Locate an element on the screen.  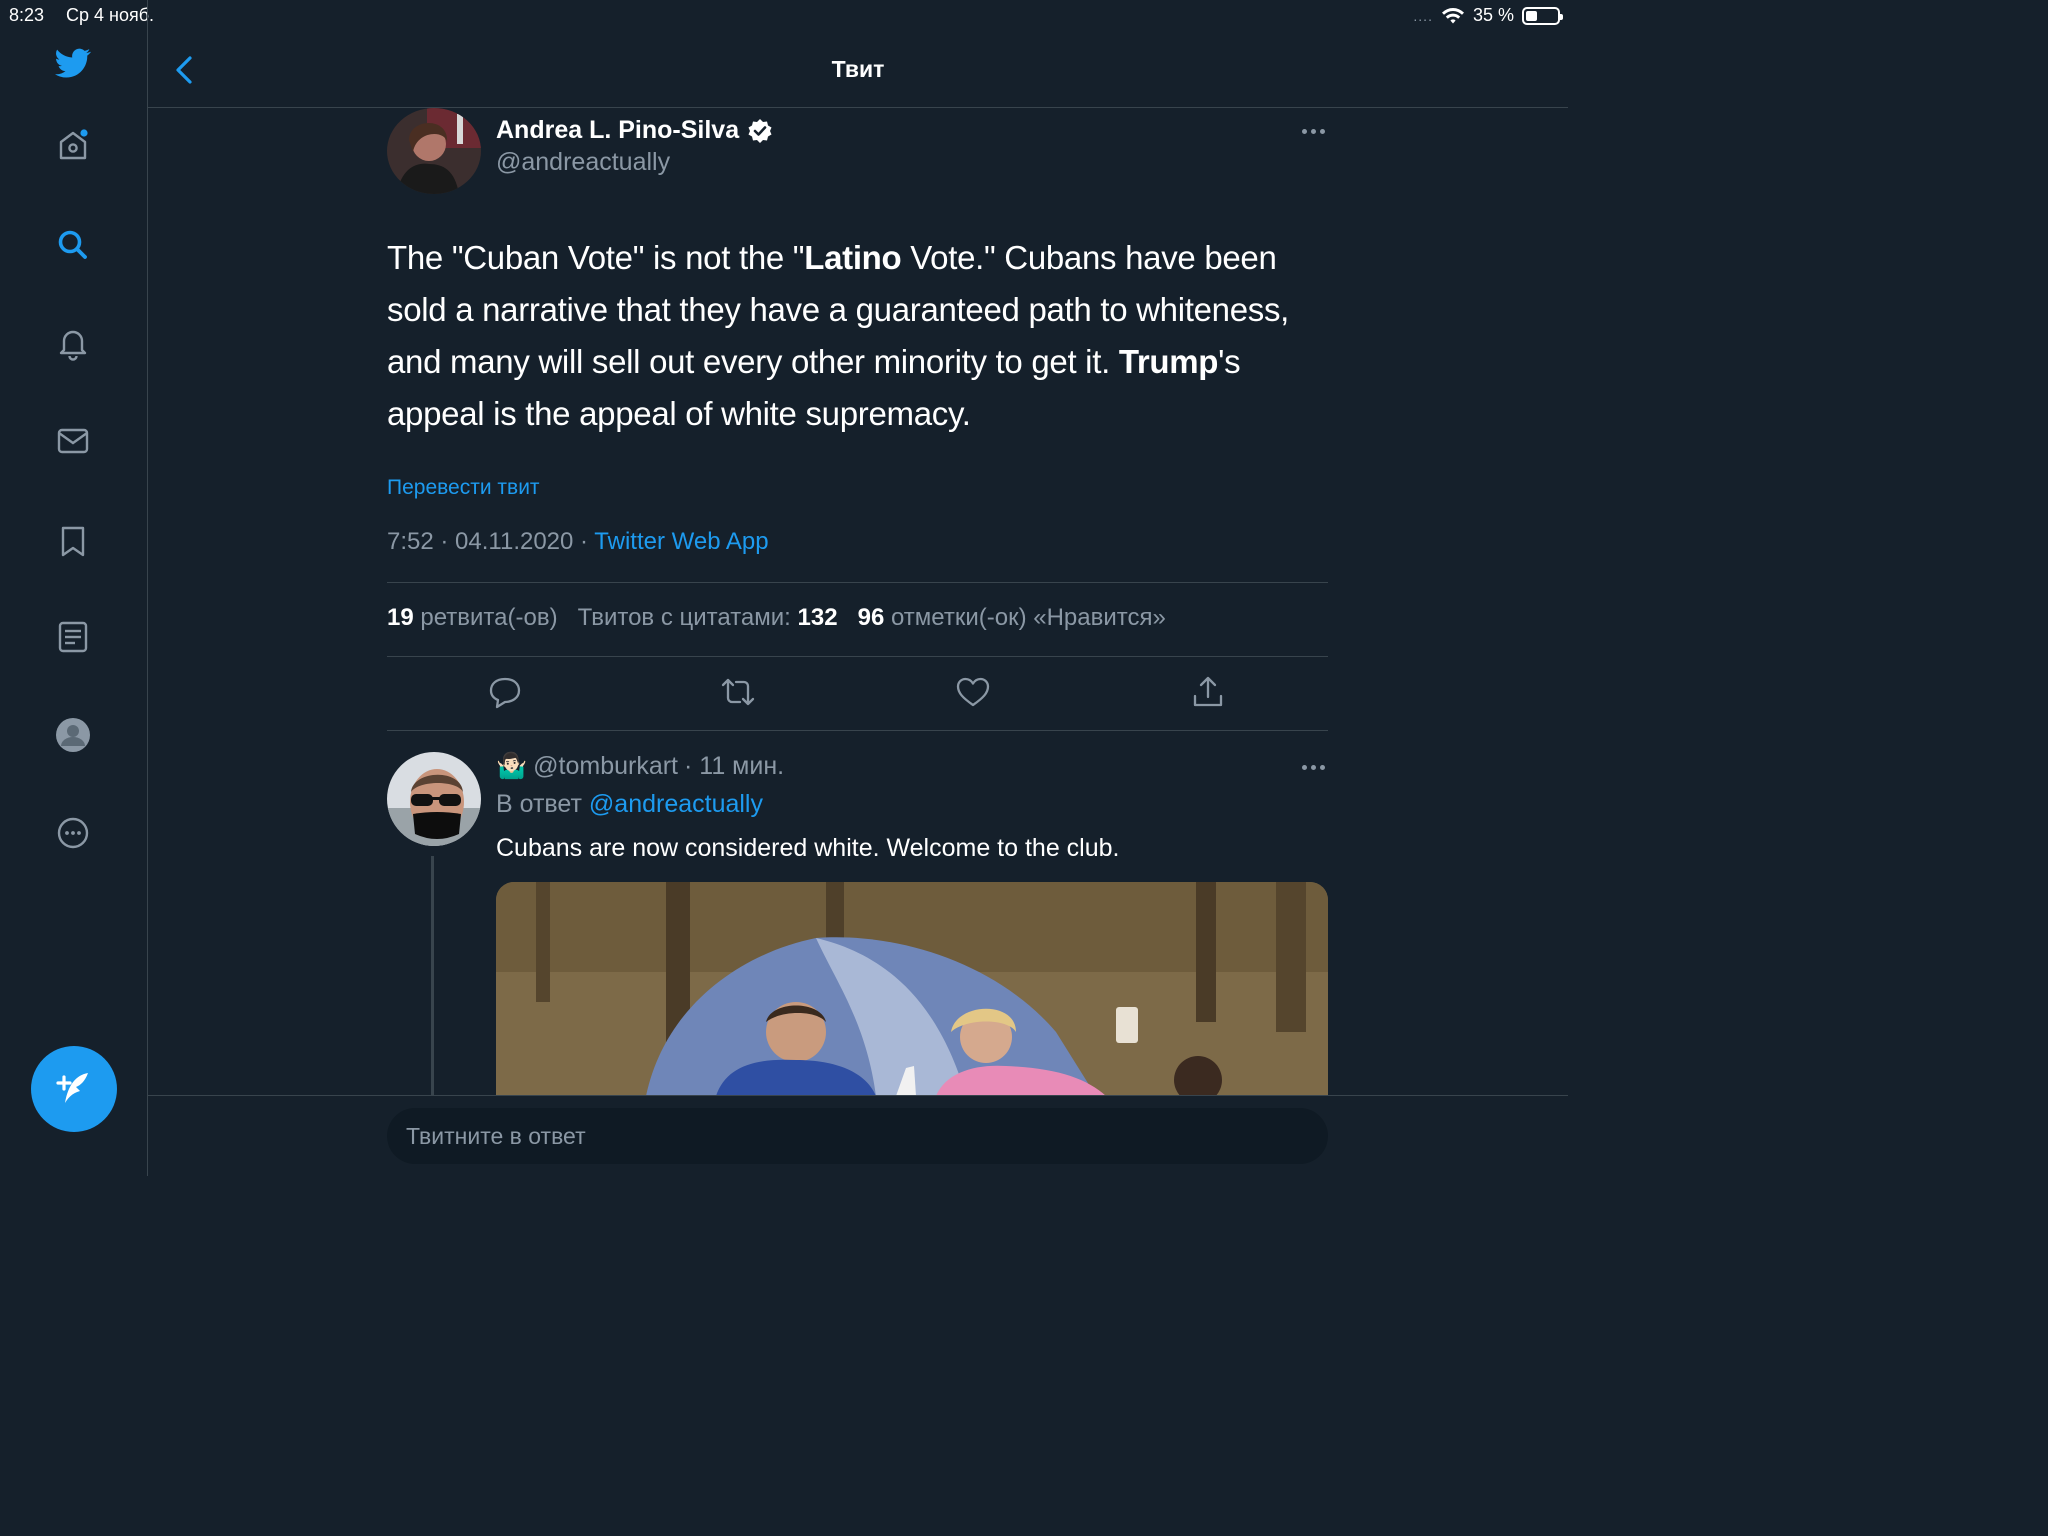
reply-handle: @tomburkart is located at coordinates (605, 766).